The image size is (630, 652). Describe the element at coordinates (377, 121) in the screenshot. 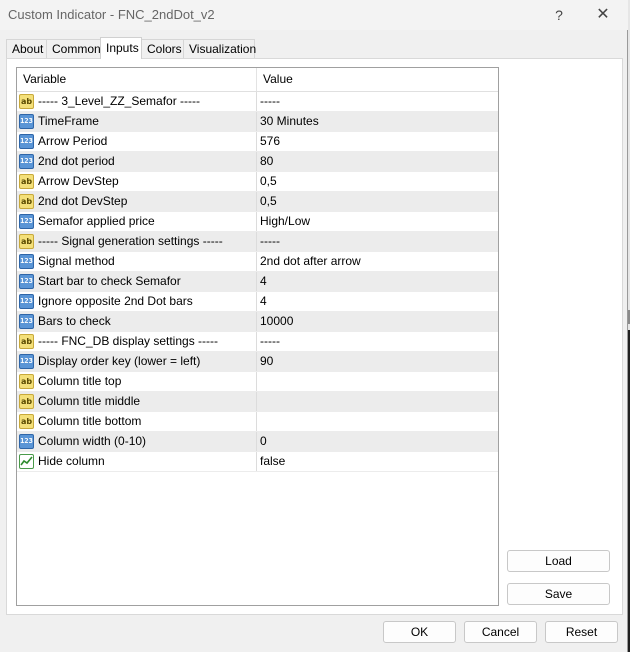

I see `value-cell: 30 Minutes` at that location.